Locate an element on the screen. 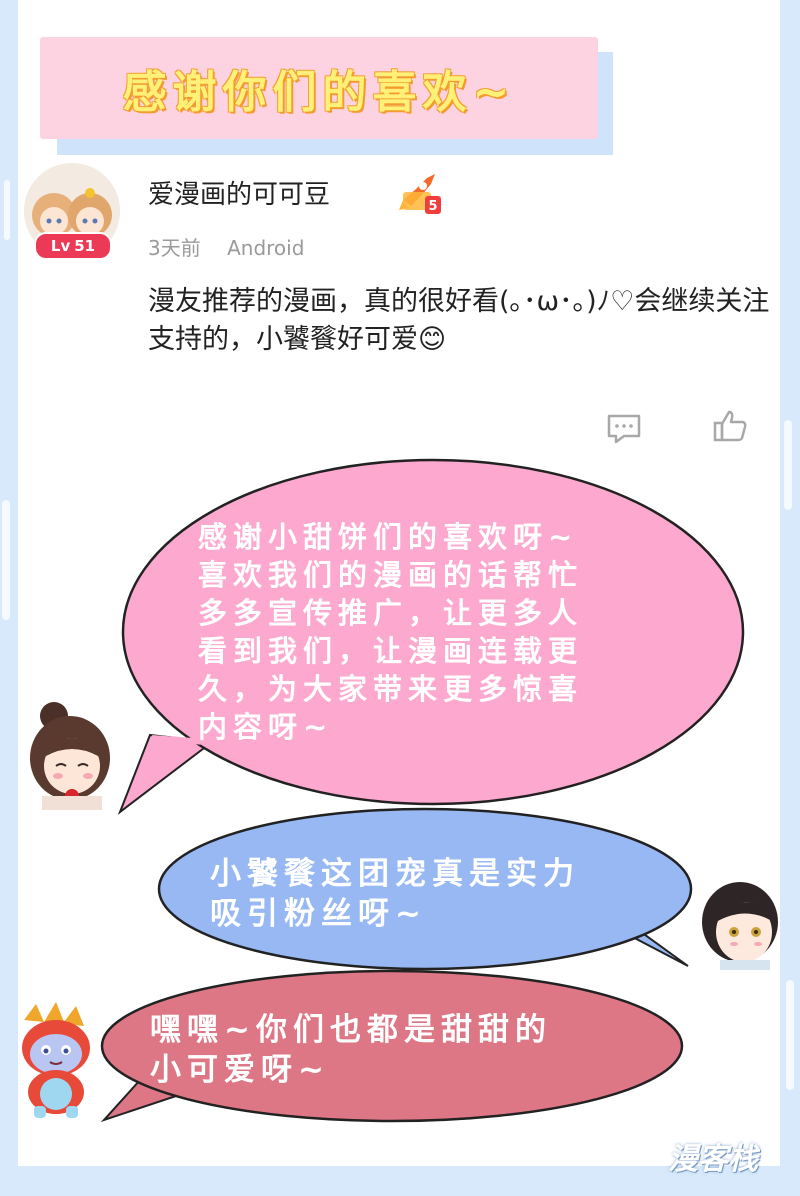 This screenshot has width=800, height=1196. bubble-line: 吸引粉丝呀~ is located at coordinates (318, 914).